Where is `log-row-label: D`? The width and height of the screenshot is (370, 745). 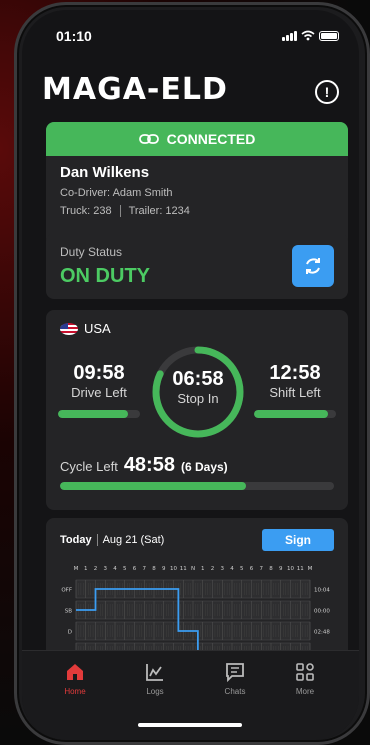 log-row-label: D is located at coordinates (70, 633).